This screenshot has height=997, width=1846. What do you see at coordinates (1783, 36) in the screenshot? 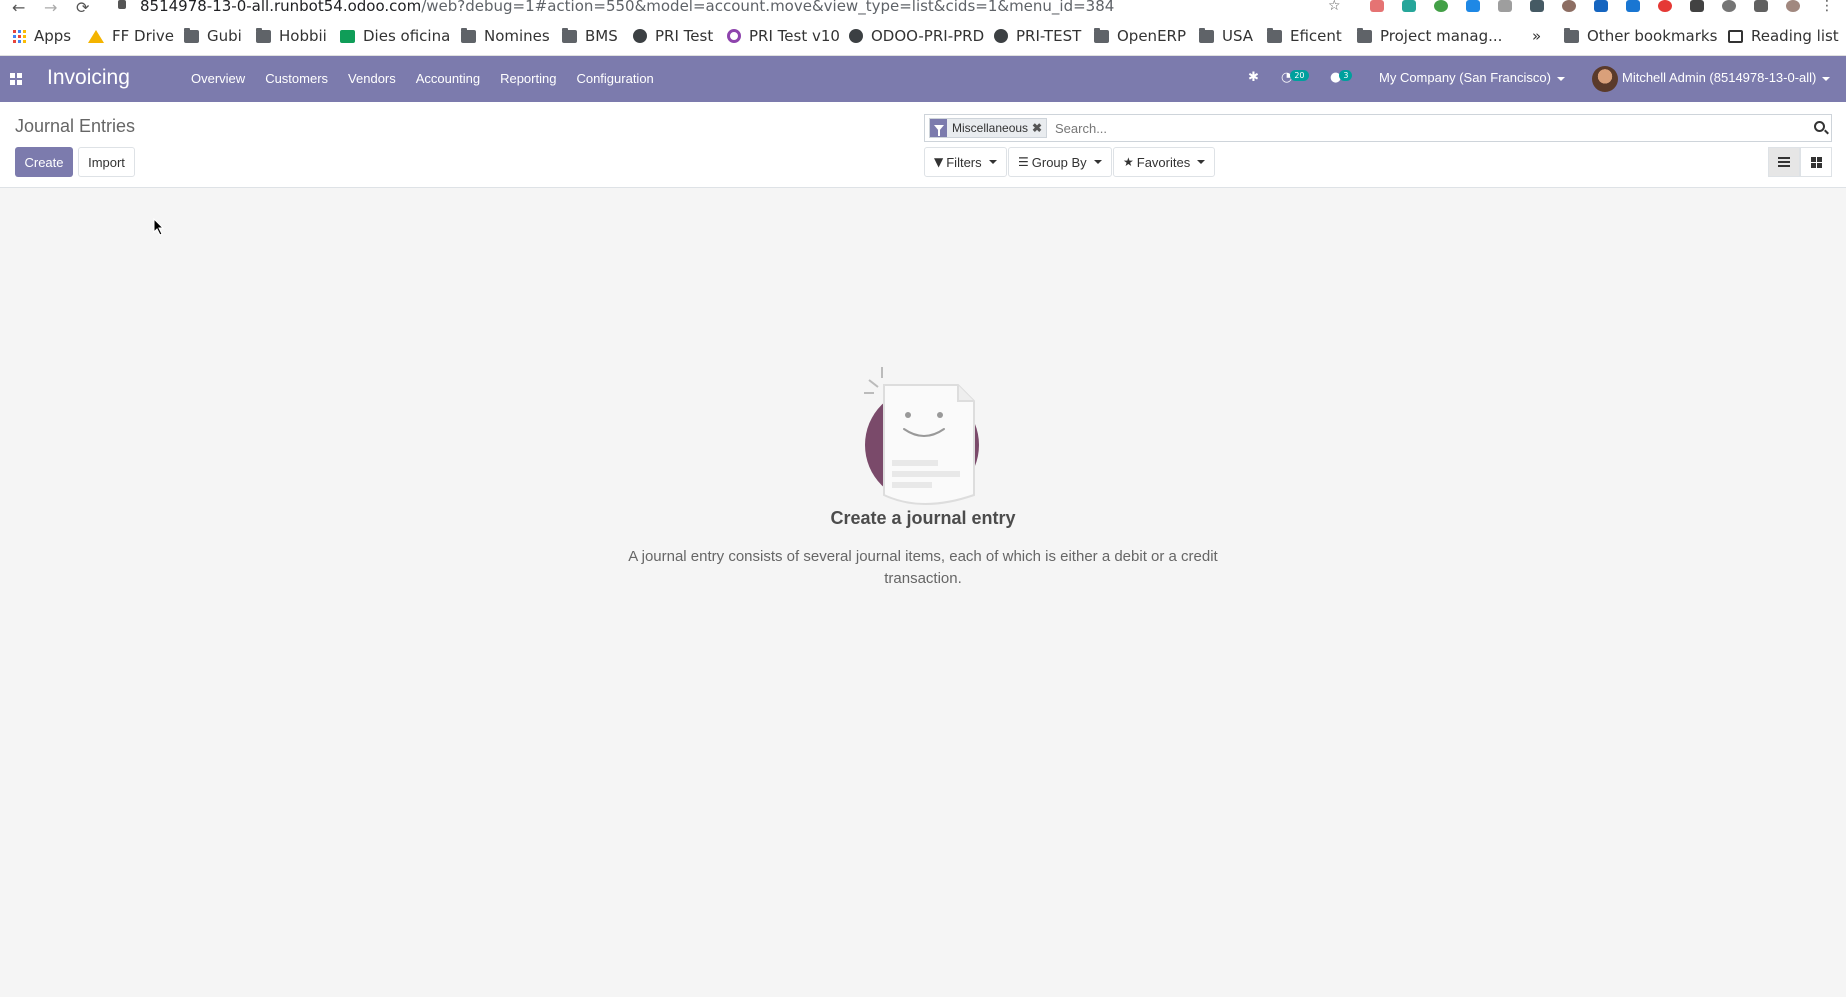
I see `bookmark-reading-list: Reading list` at bounding box center [1783, 36].